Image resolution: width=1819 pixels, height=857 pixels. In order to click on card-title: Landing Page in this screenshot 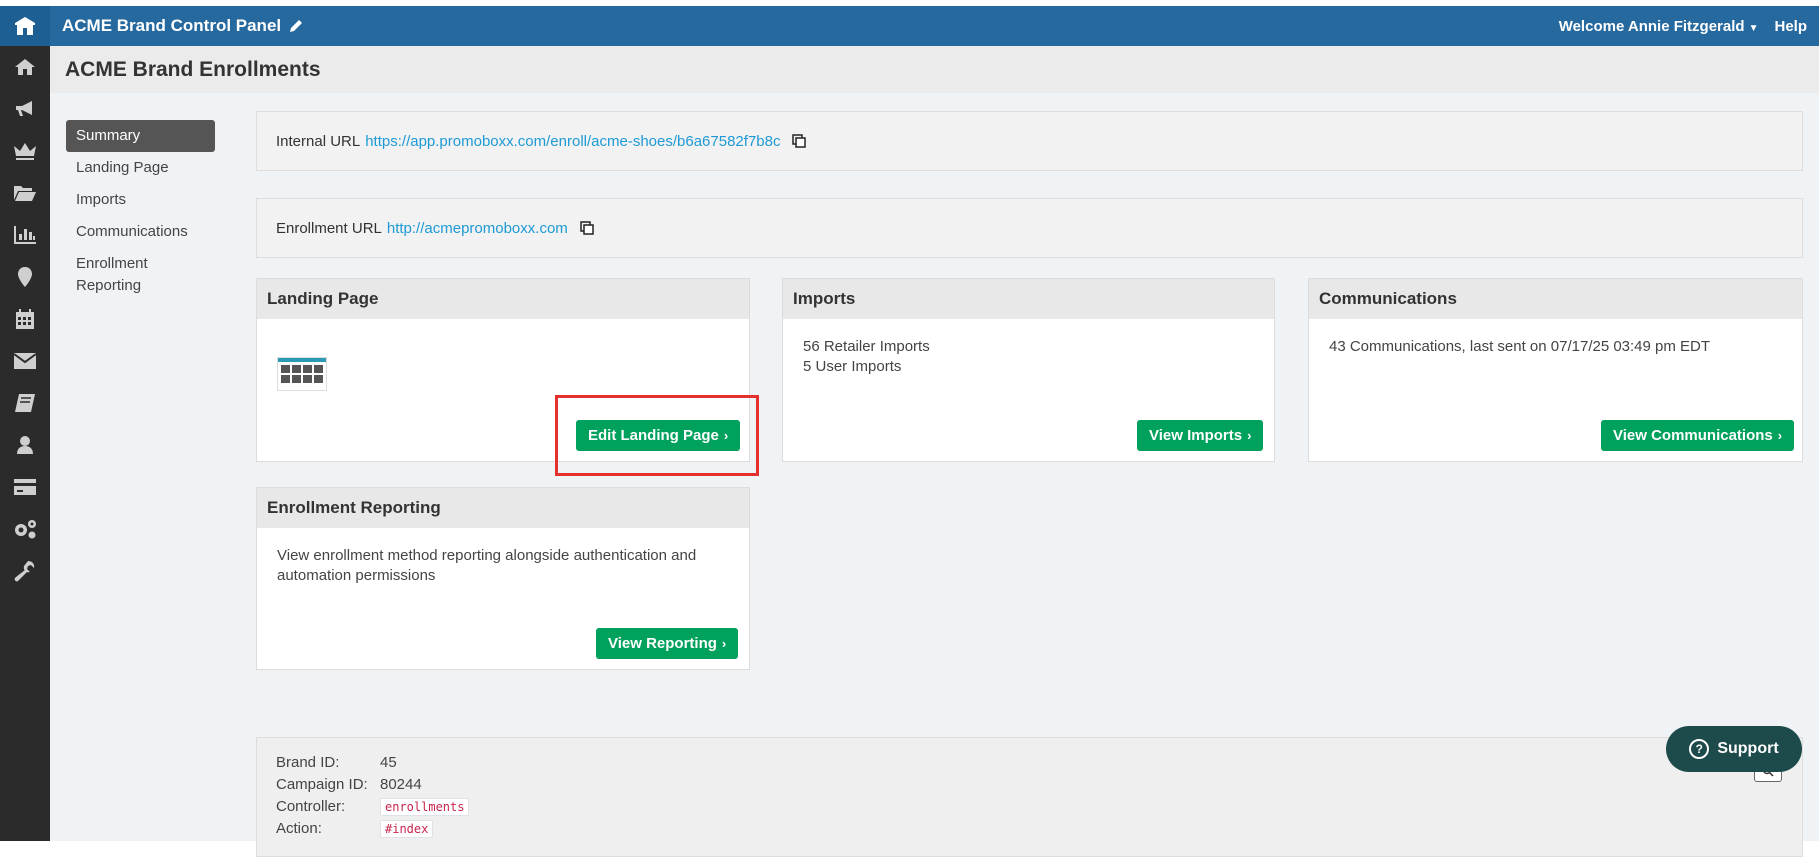, I will do `click(503, 299)`.